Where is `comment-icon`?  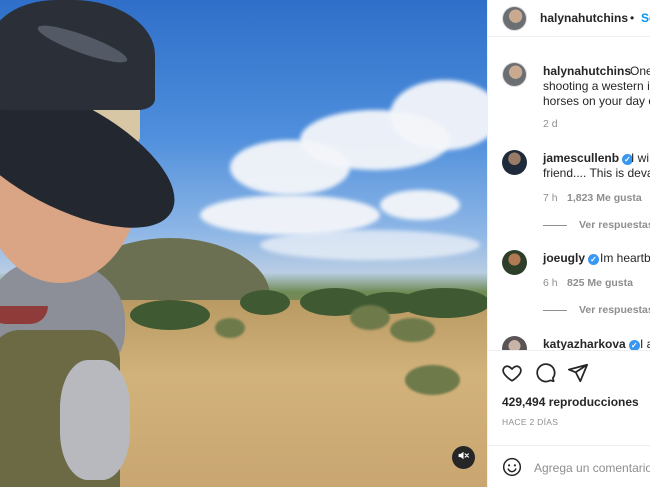
comment-icon is located at coordinates (545, 375).